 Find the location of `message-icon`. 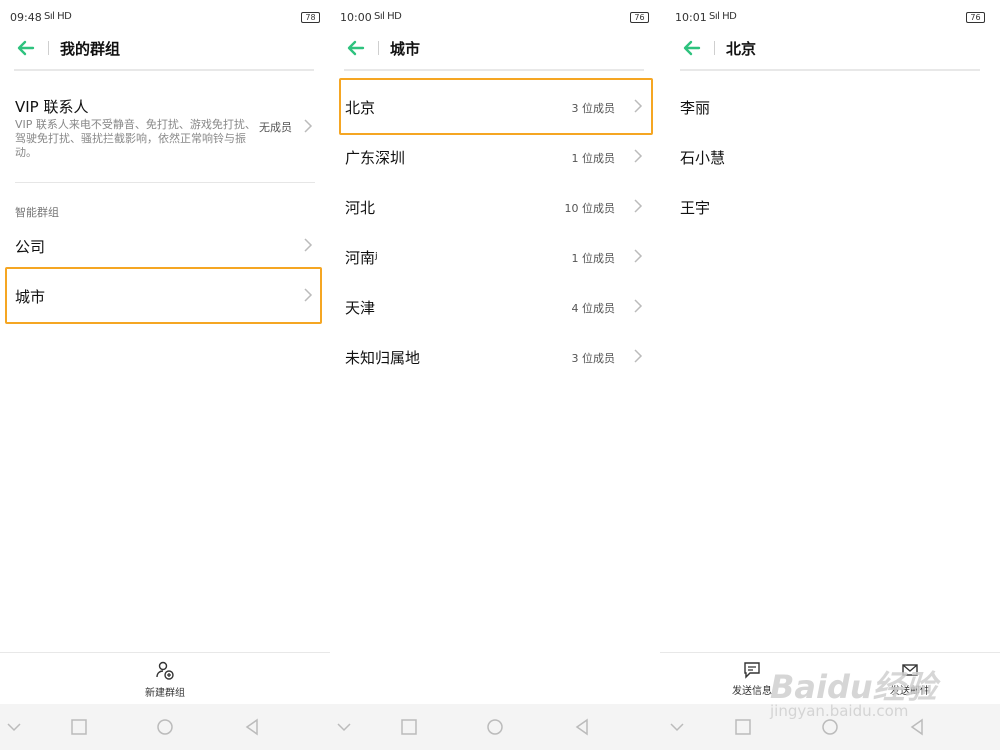

message-icon is located at coordinates (752, 670).